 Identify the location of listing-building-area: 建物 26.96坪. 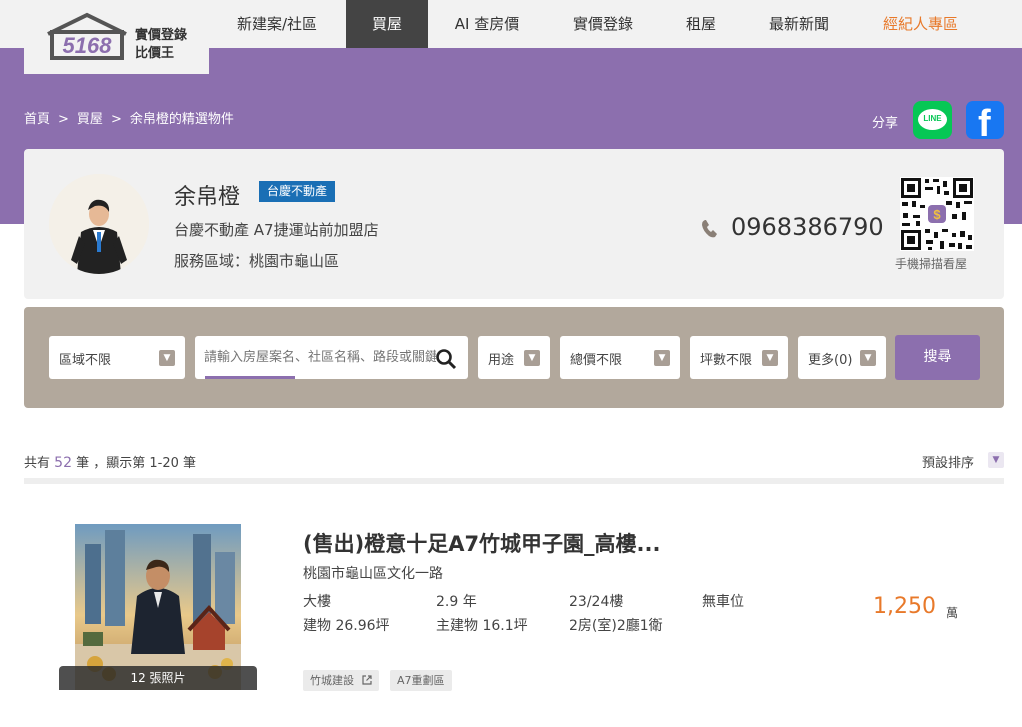
(346, 626).